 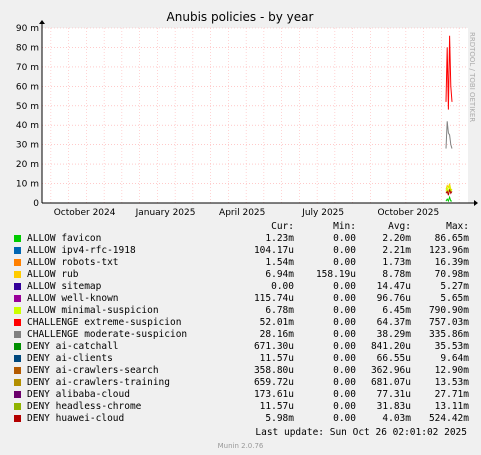 I want to click on legend-name: ALLOW rub, so click(x=53, y=274).